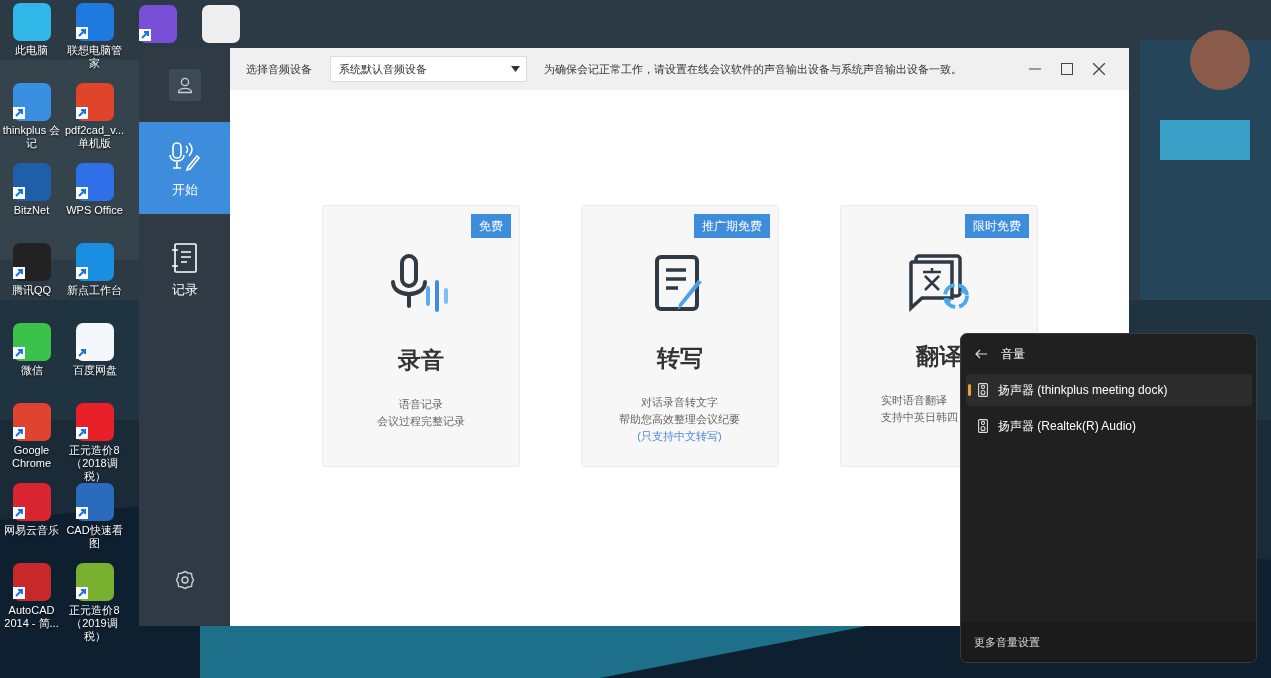  Describe the element at coordinates (679, 419) in the screenshot. I see `card-description: 帮助您高效整理会议纪要` at that location.